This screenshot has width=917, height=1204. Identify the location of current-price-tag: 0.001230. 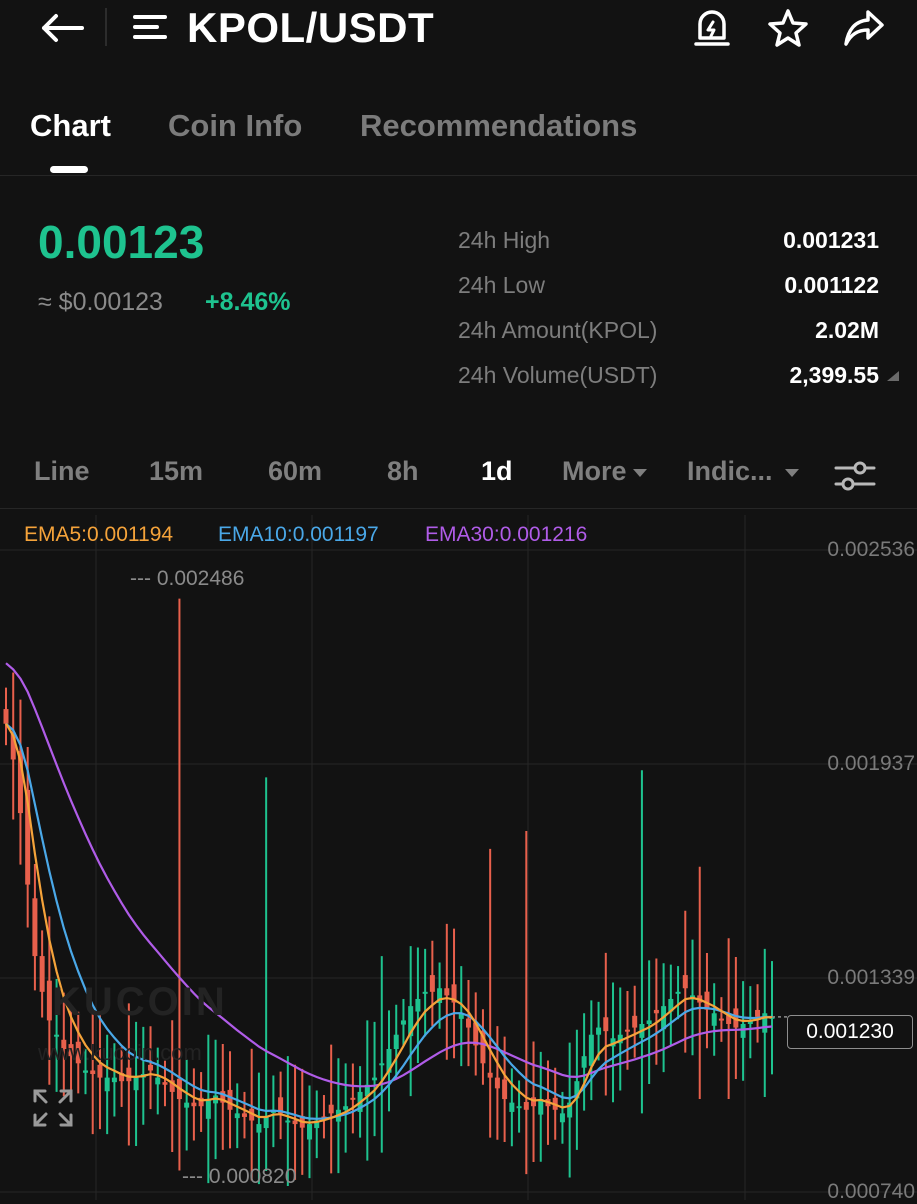
(850, 1032).